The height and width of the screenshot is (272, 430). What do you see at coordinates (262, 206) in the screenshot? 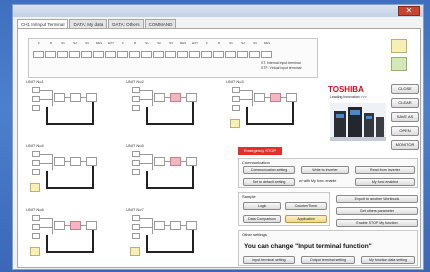
I see `sample-logic-button: Logic` at bounding box center [262, 206].